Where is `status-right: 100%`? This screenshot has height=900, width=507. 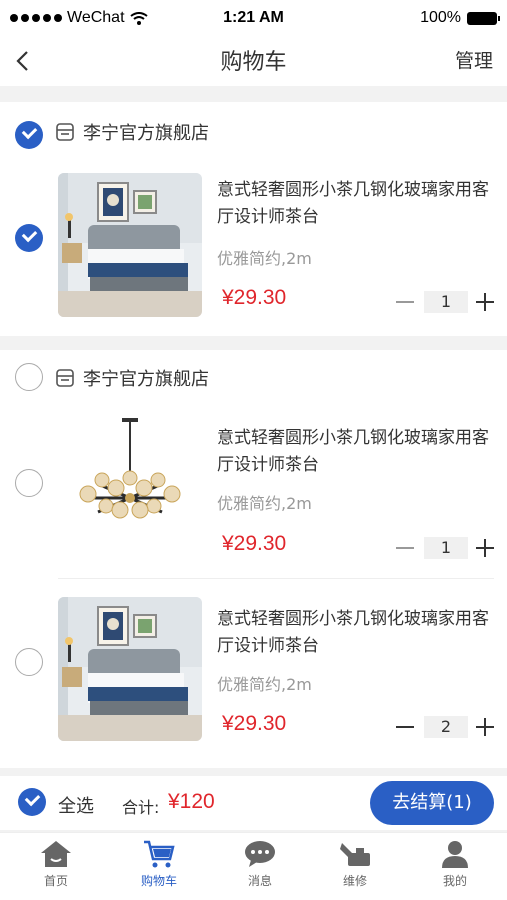 status-right: 100% is located at coordinates (460, 18).